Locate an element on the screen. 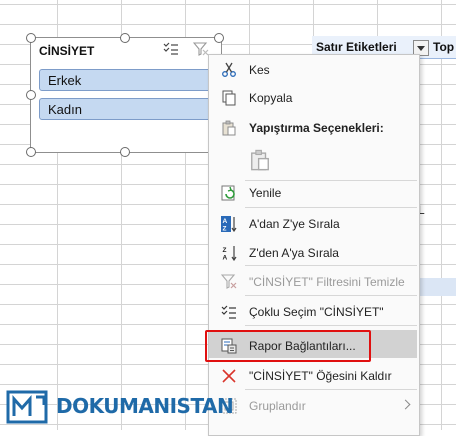 The width and height of the screenshot is (456, 436). logo-text: DOKUMANISTAN is located at coordinates (145, 406).